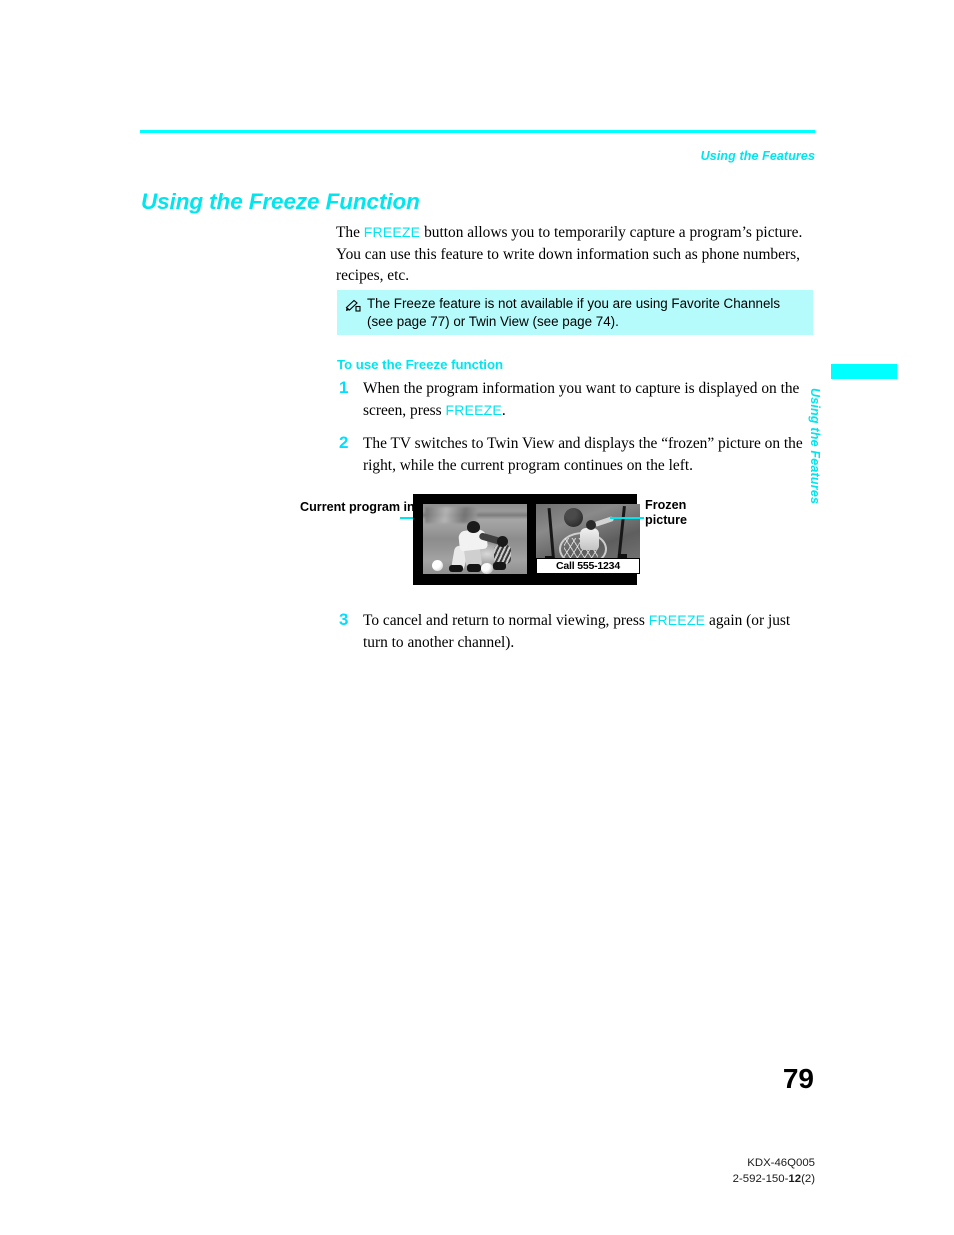 Image resolution: width=954 pixels, height=1235 pixels. I want to click on player-head, so click(591, 525).